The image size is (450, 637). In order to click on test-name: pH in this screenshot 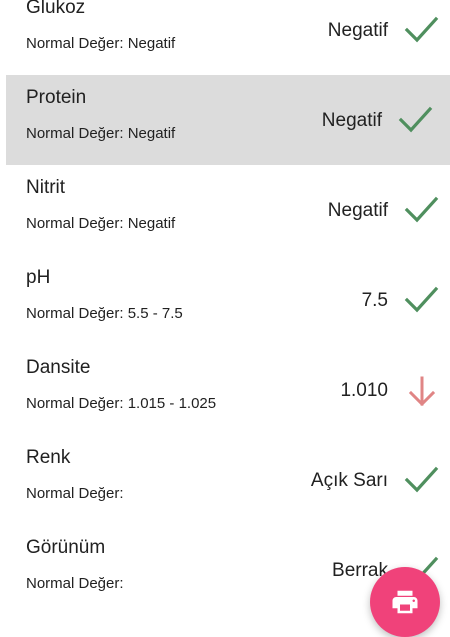, I will do `click(38, 277)`.